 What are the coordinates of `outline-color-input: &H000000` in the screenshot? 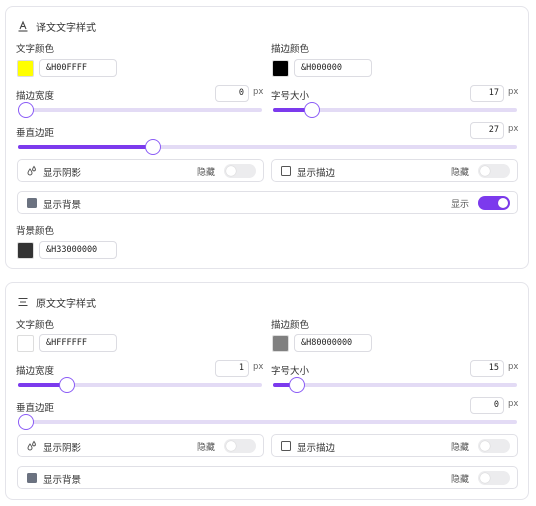 It's located at (333, 68).